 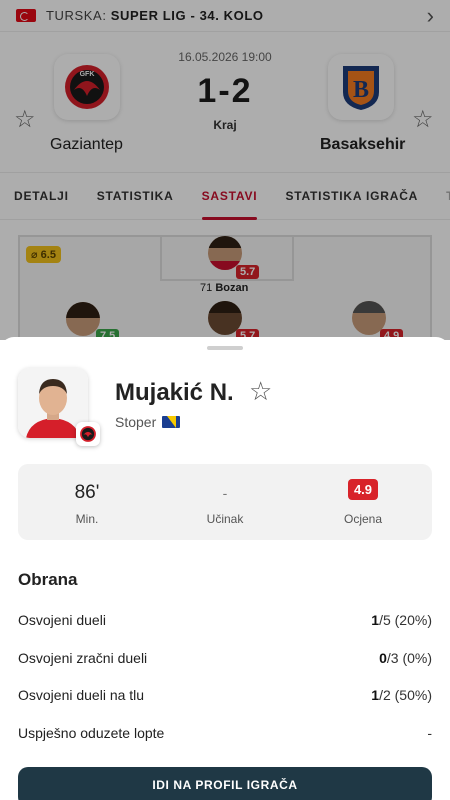 I want to click on sheet-drag-handle, so click(x=225, y=348).